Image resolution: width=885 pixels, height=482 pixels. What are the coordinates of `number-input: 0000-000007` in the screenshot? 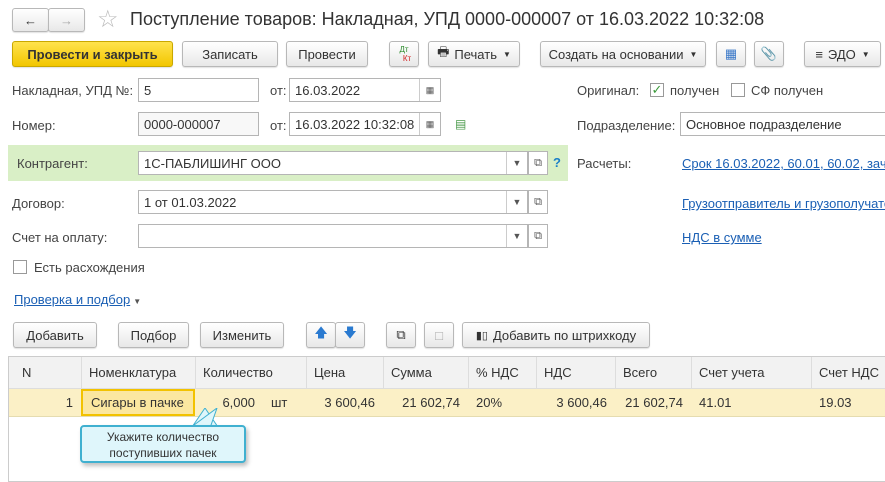 It's located at (198, 124).